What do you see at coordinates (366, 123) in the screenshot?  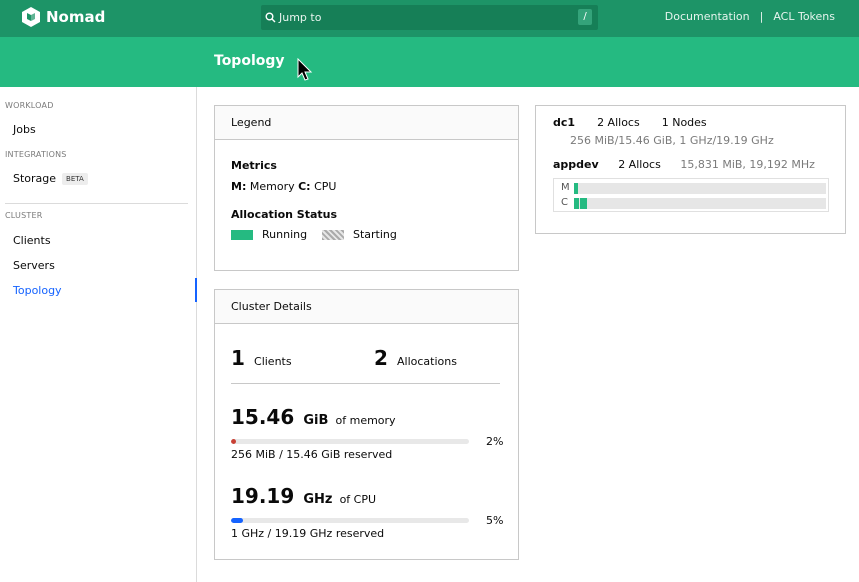 I see `legend-title: Legend` at bounding box center [366, 123].